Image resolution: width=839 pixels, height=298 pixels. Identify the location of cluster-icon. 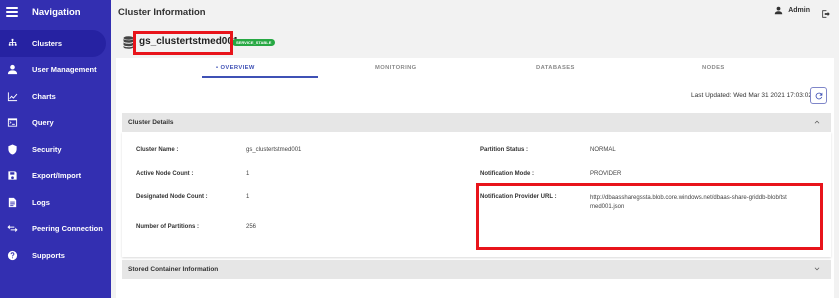
(12, 43).